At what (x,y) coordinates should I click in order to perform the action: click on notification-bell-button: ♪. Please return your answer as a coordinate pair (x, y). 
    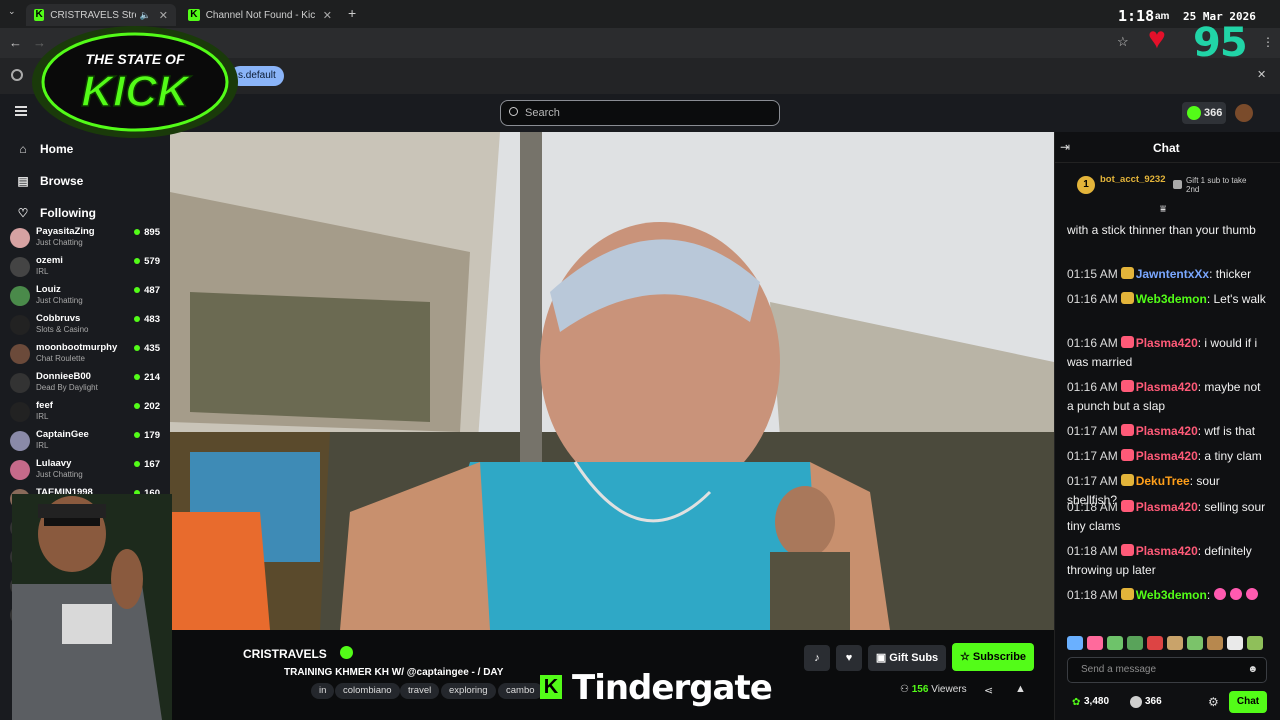
    Looking at the image, I should click on (817, 658).